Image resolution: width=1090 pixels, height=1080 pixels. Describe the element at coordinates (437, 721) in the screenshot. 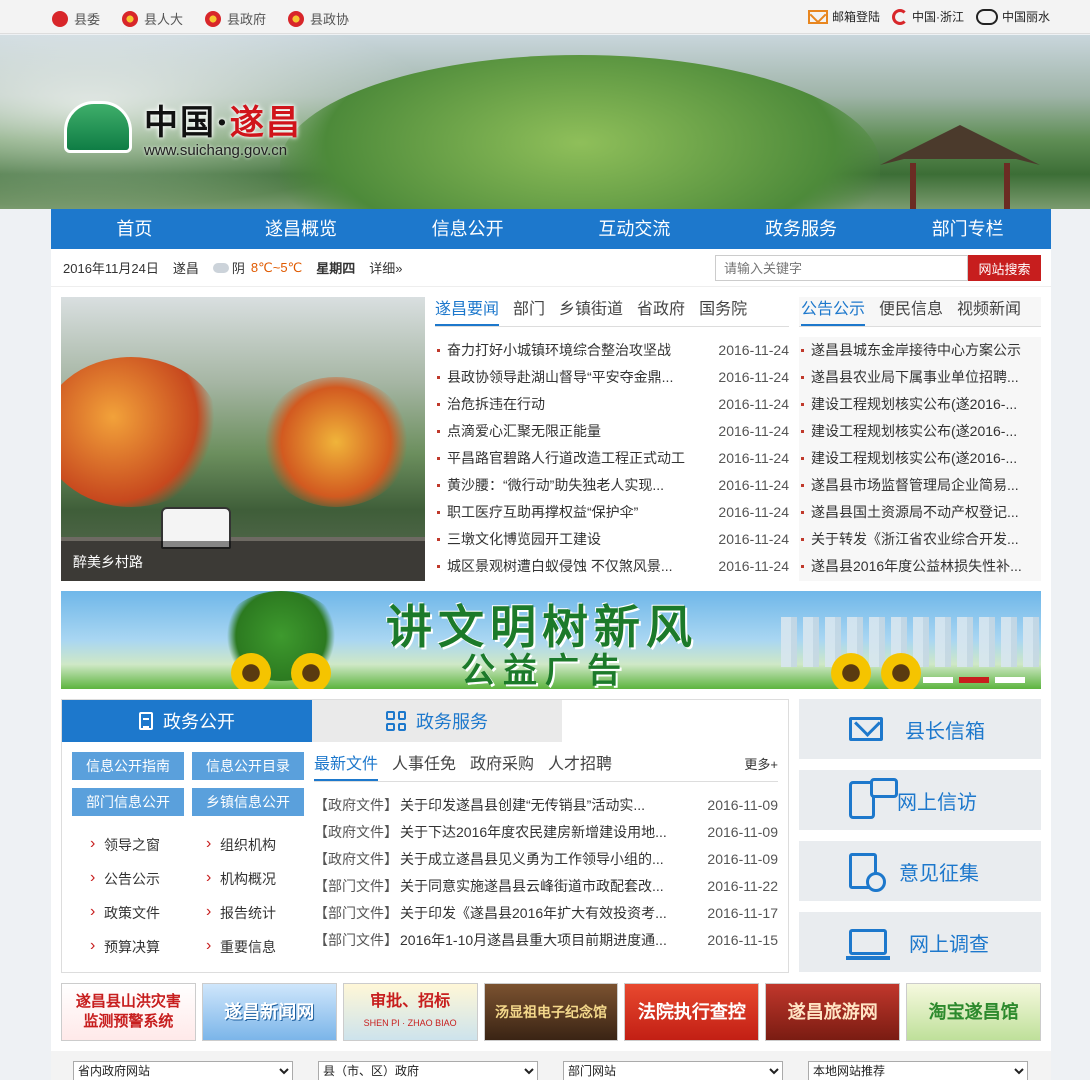

I see `tab-gov-services: 政务服务` at that location.